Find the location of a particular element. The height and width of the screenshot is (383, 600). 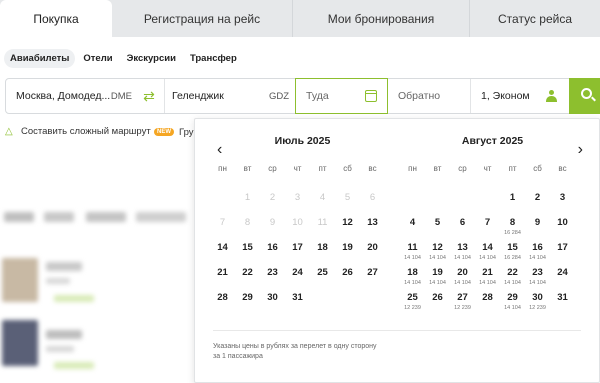

calendar-day: 7 is located at coordinates (487, 223).